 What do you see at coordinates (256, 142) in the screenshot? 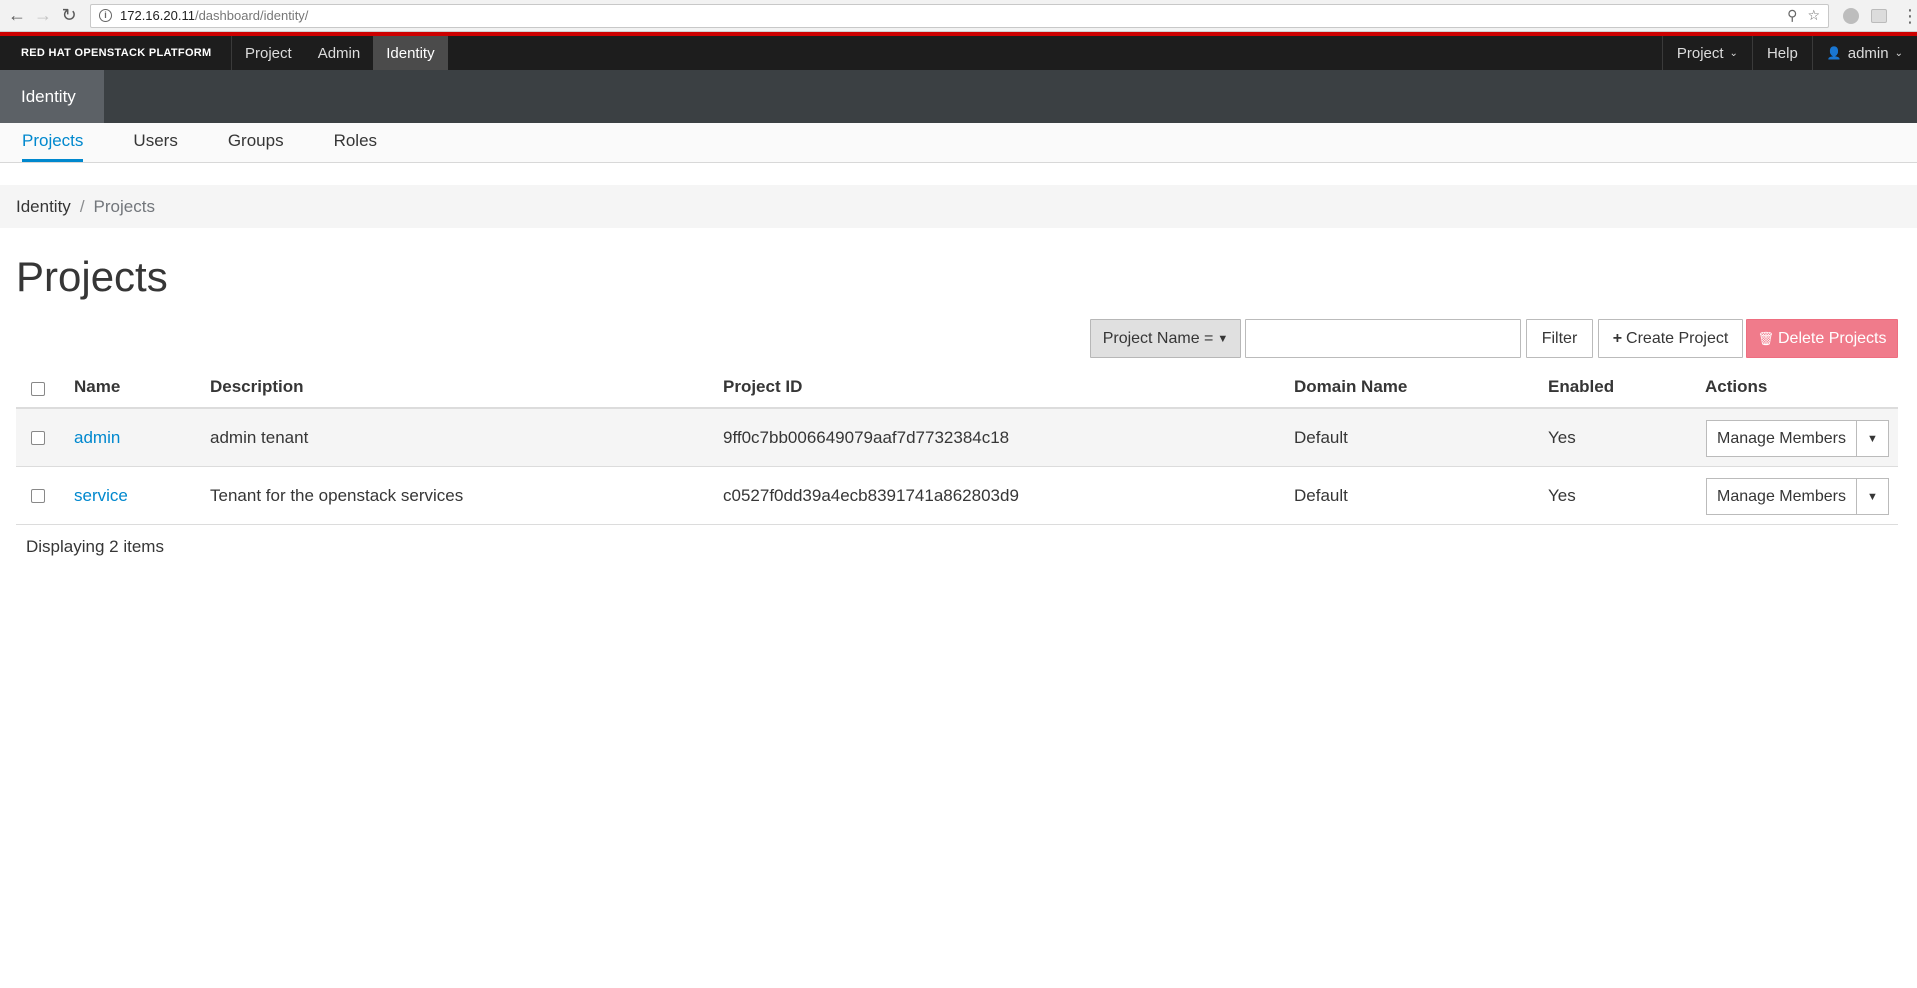
I see `tab-groups: Groups` at bounding box center [256, 142].